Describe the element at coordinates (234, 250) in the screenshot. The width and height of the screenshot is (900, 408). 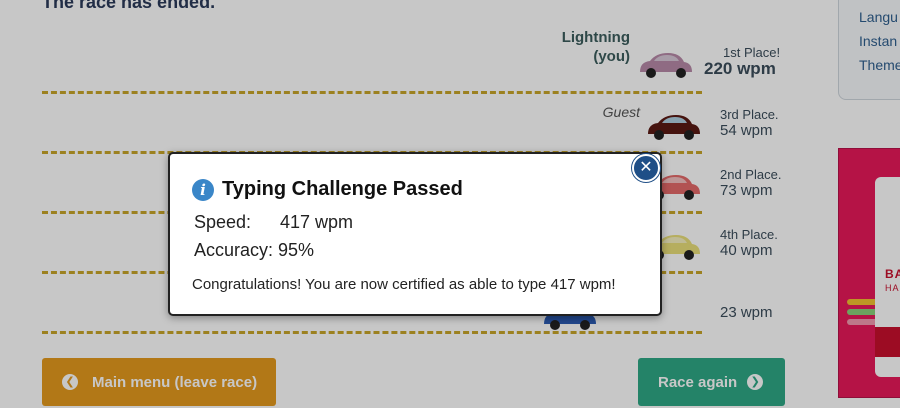
I see `accuracy-label: Accuracy:` at that location.